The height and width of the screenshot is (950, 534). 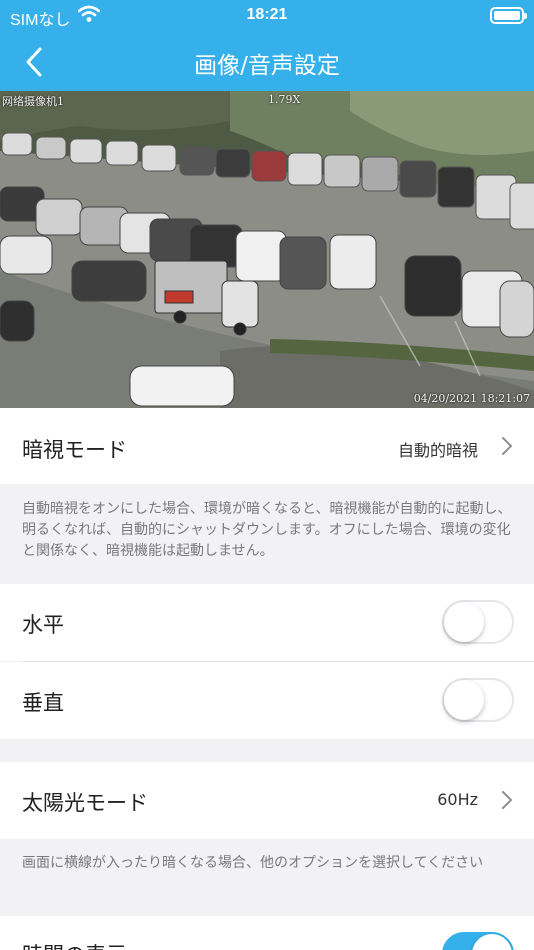 I want to click on time-display-toggle, so click(x=478, y=941).